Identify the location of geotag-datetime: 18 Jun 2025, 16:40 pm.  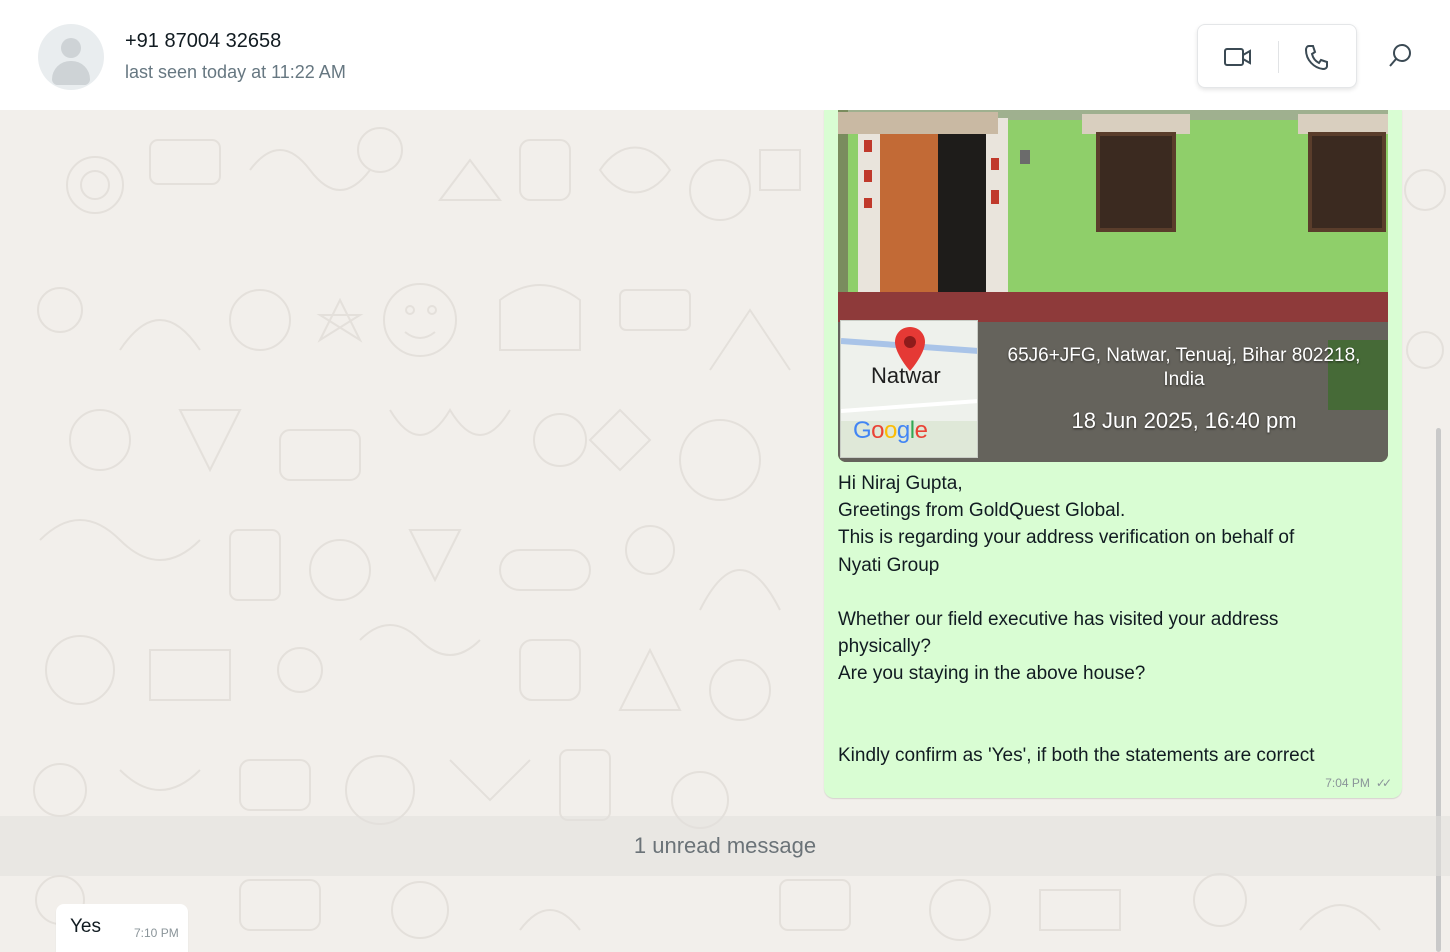
(1184, 420).